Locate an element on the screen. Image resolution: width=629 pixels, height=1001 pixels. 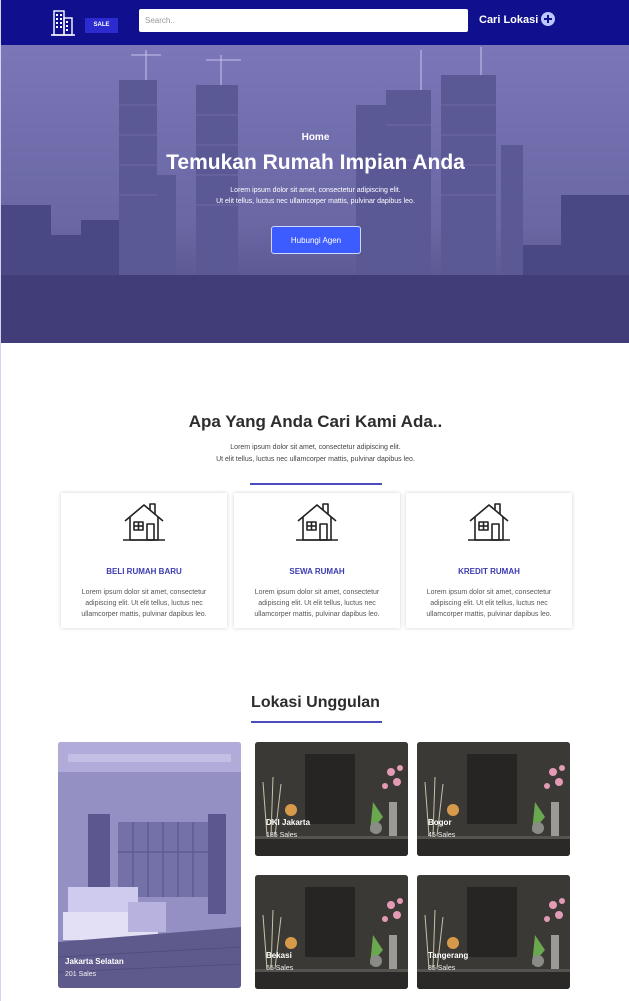
bedroom-photo is located at coordinates (149, 865).